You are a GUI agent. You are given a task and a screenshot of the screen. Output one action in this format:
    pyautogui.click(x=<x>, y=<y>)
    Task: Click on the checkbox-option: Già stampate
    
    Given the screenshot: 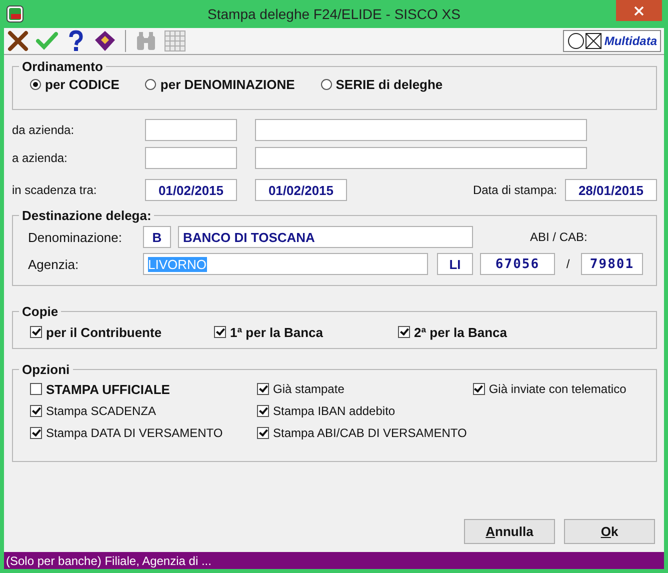 What is the action you would take?
    pyautogui.click(x=362, y=389)
    